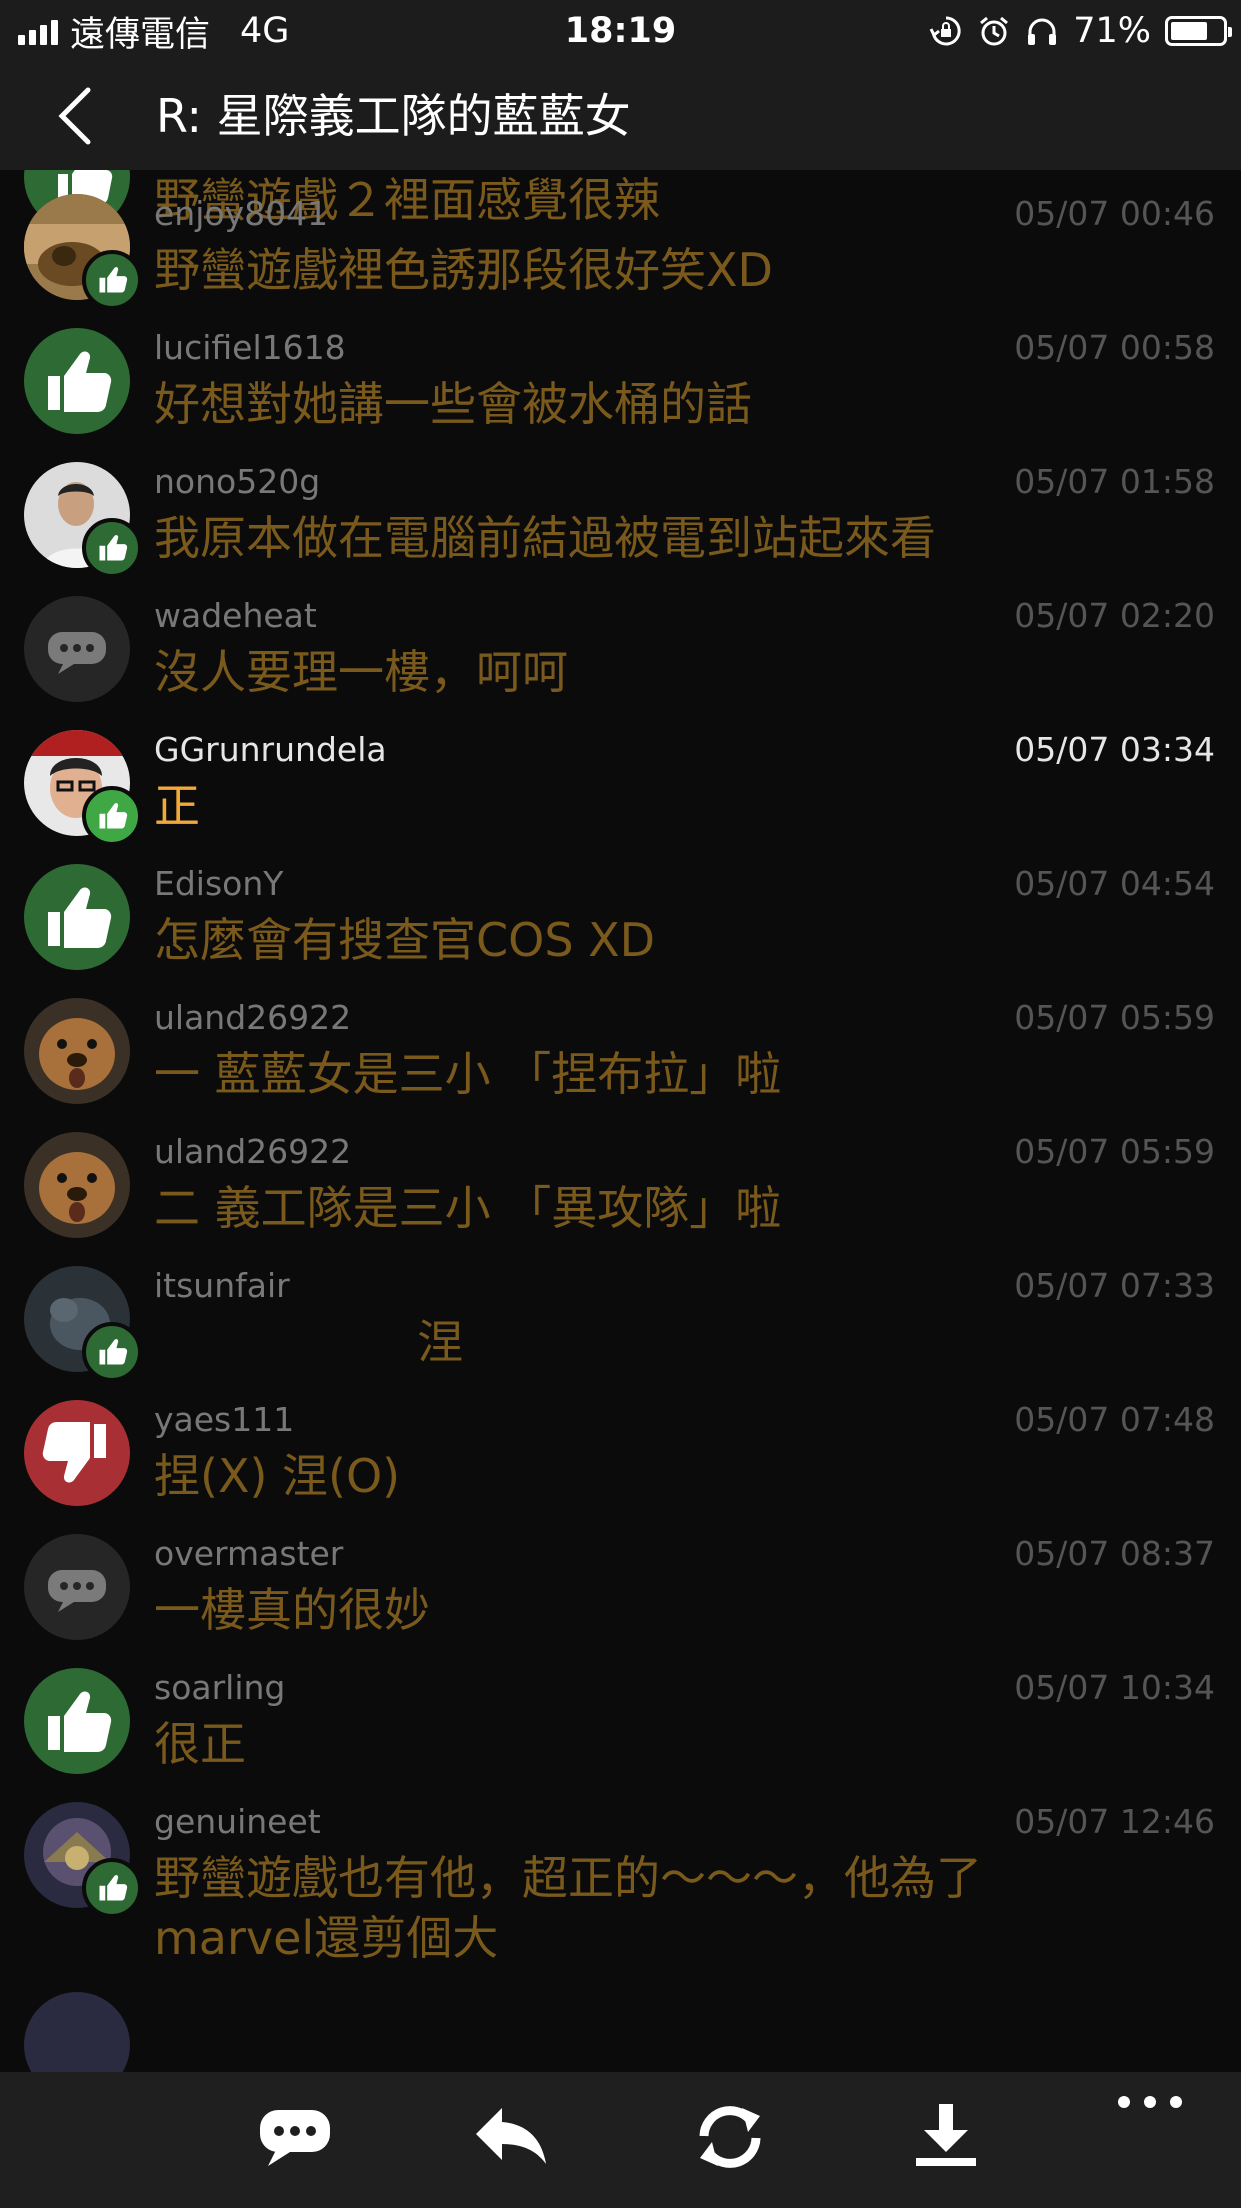 This screenshot has height=2208, width=1241. What do you see at coordinates (468, 1208) in the screenshot?
I see `comment-content: 二 義工隊是三小 「異攻隊」啦` at bounding box center [468, 1208].